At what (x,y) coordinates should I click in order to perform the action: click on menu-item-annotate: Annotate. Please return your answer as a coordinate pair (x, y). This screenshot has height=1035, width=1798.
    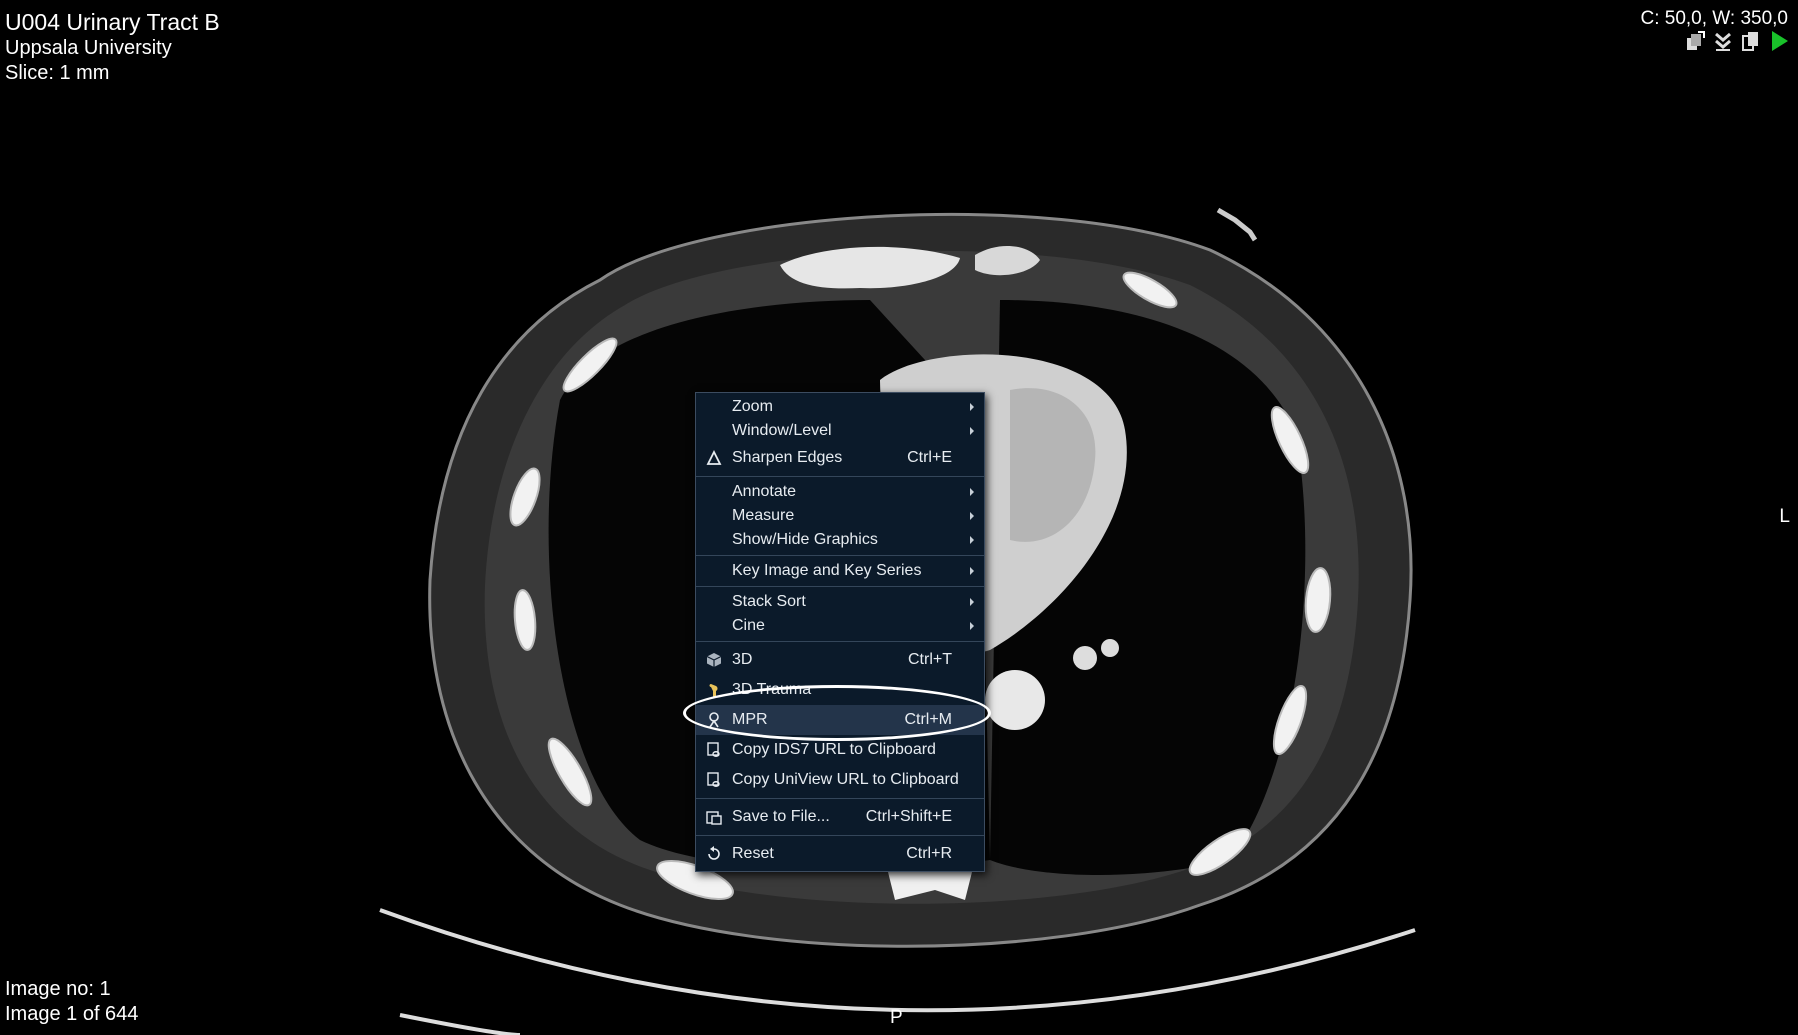
    Looking at the image, I should click on (840, 492).